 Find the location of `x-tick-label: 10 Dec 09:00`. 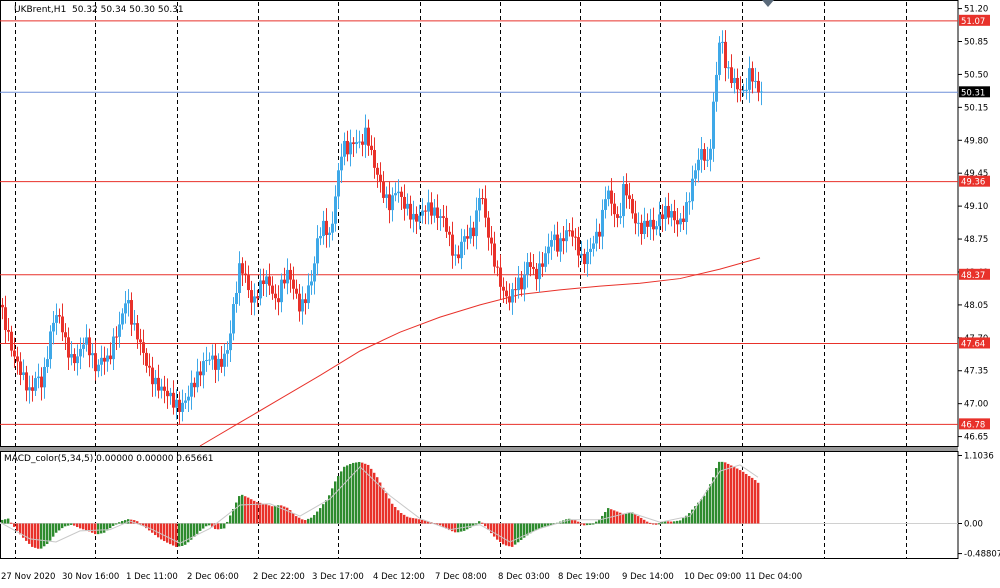

x-tick-label: 10 Dec 09:00 is located at coordinates (712, 577).